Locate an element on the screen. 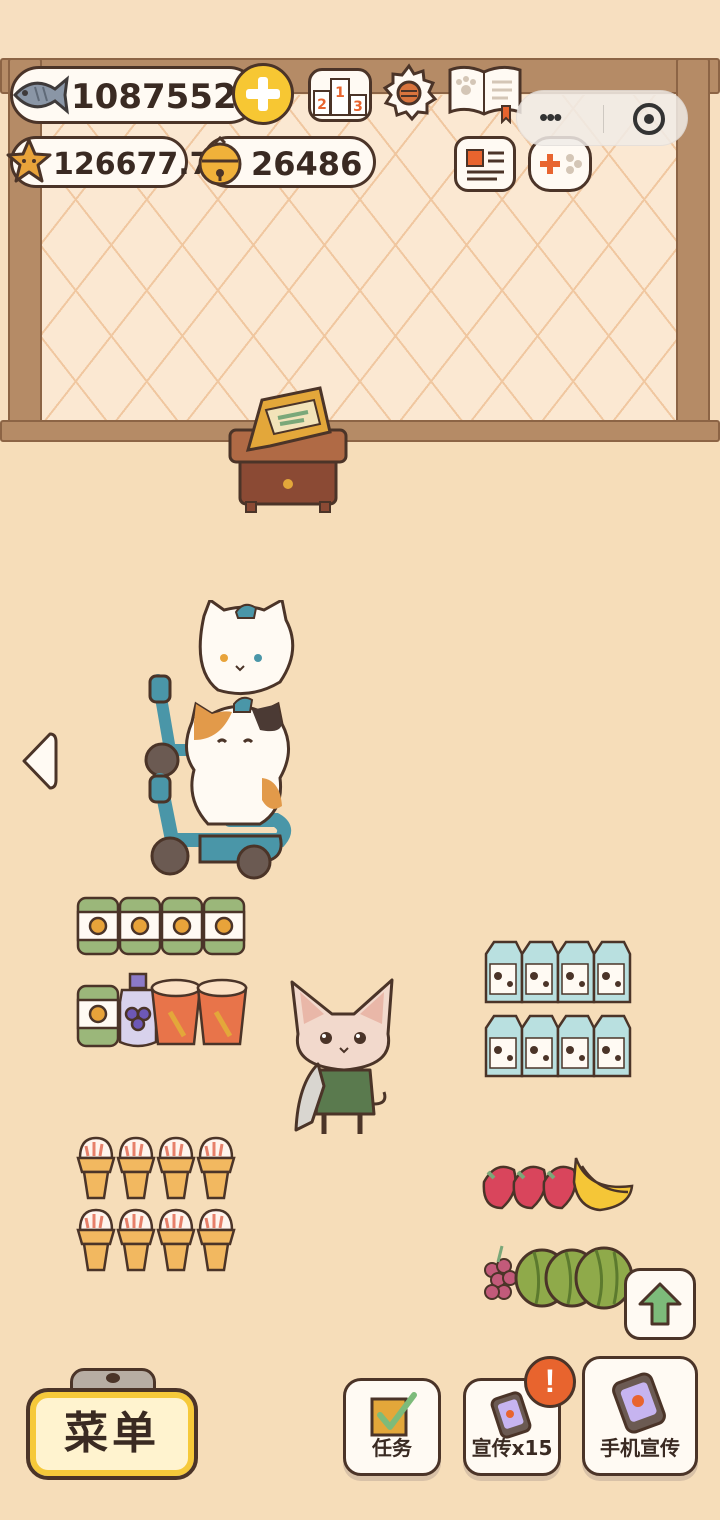  cat-food-can-row is located at coordinates (162, 926).